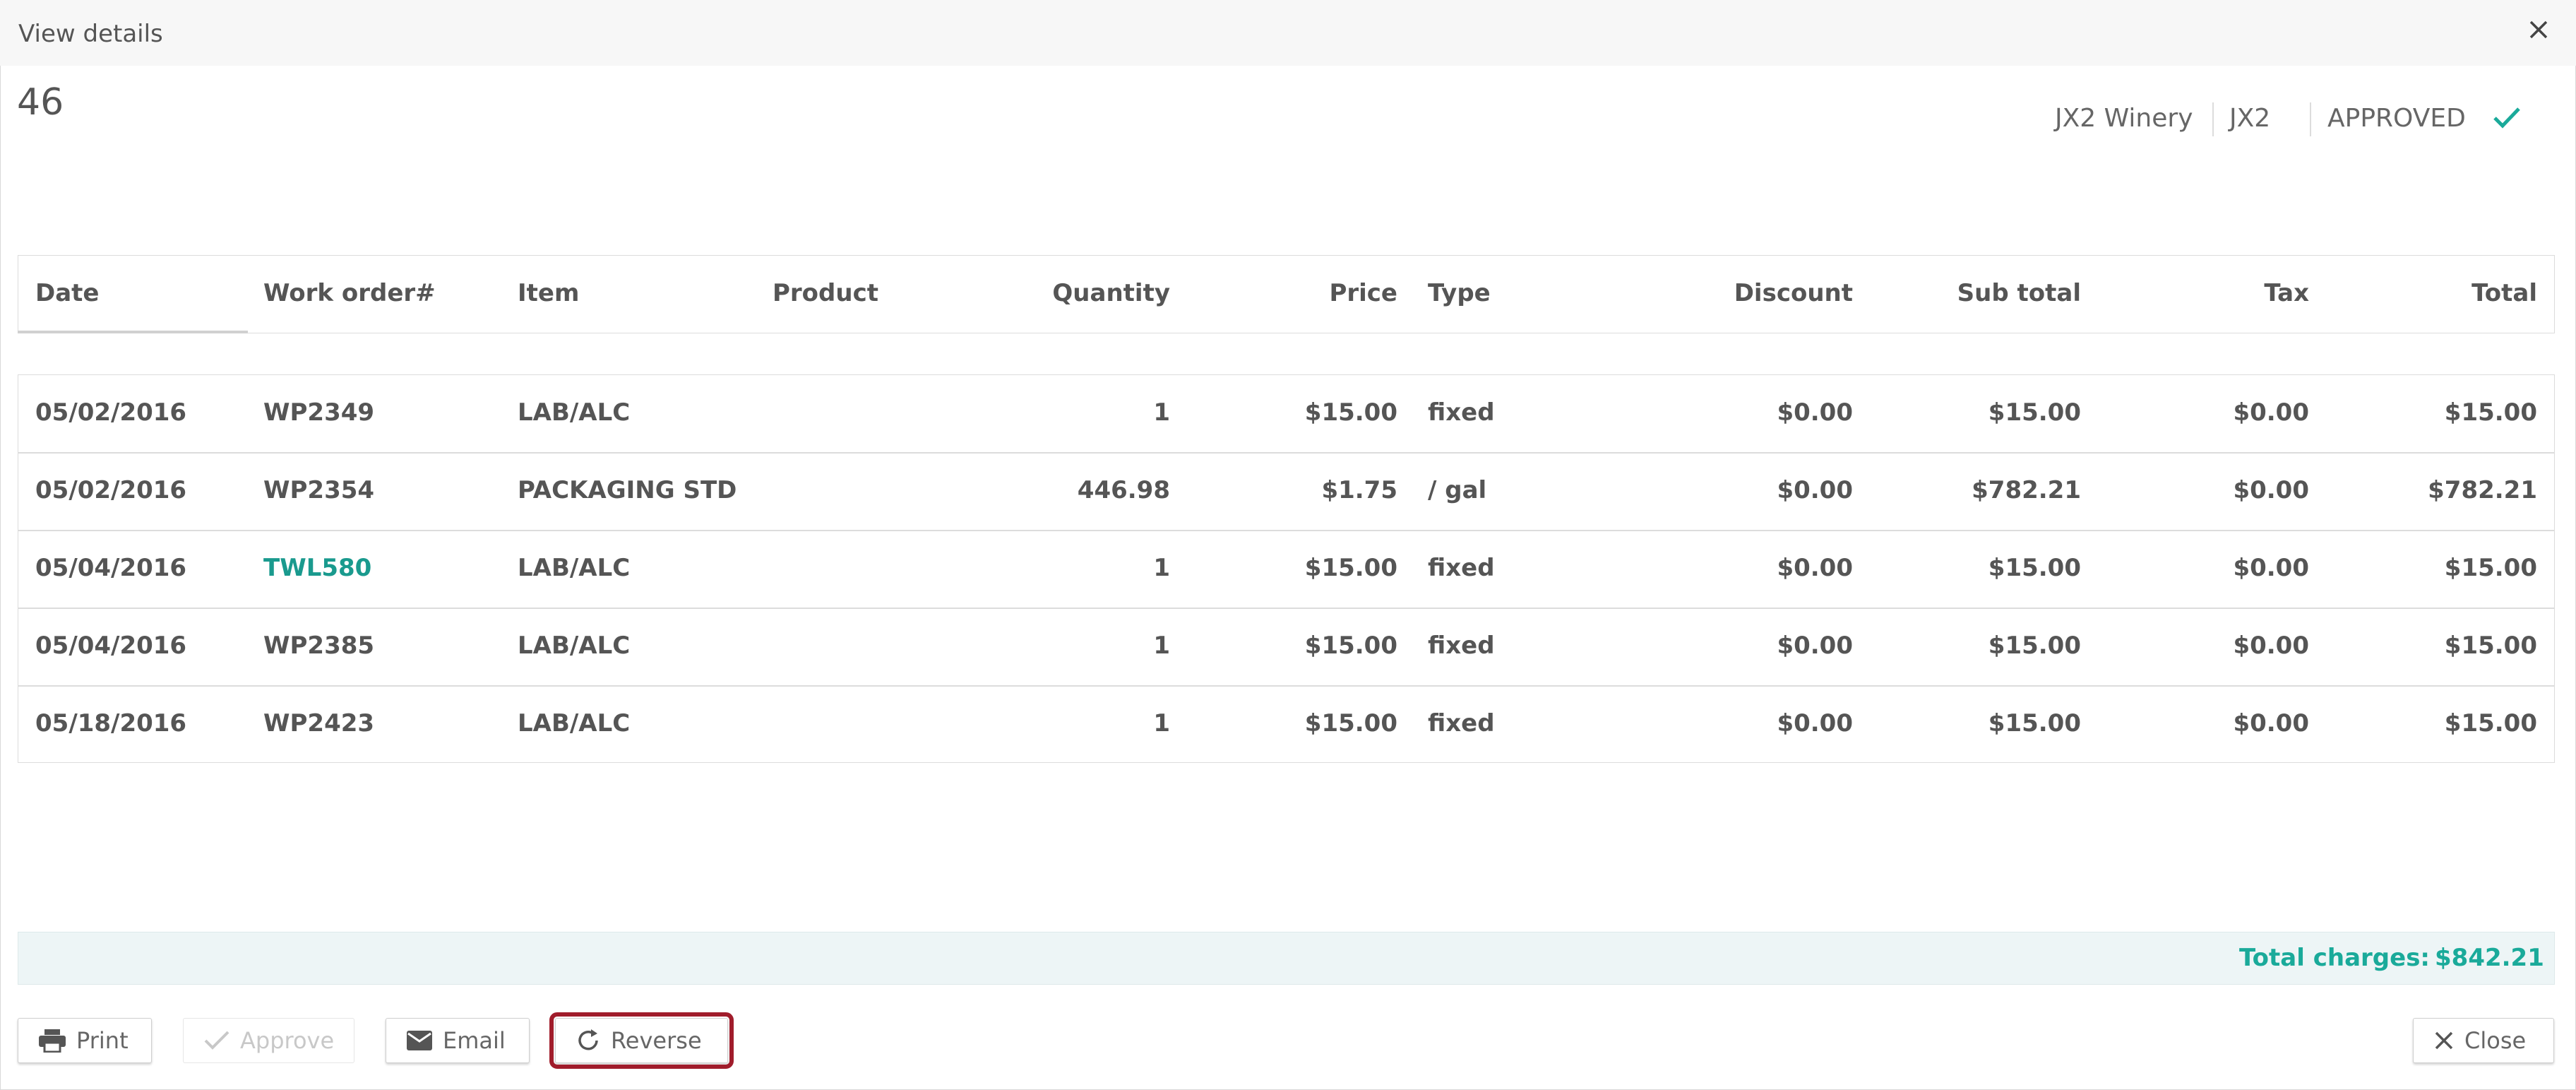 The height and width of the screenshot is (1090, 2576). I want to click on dialog-title: View details, so click(90, 34).